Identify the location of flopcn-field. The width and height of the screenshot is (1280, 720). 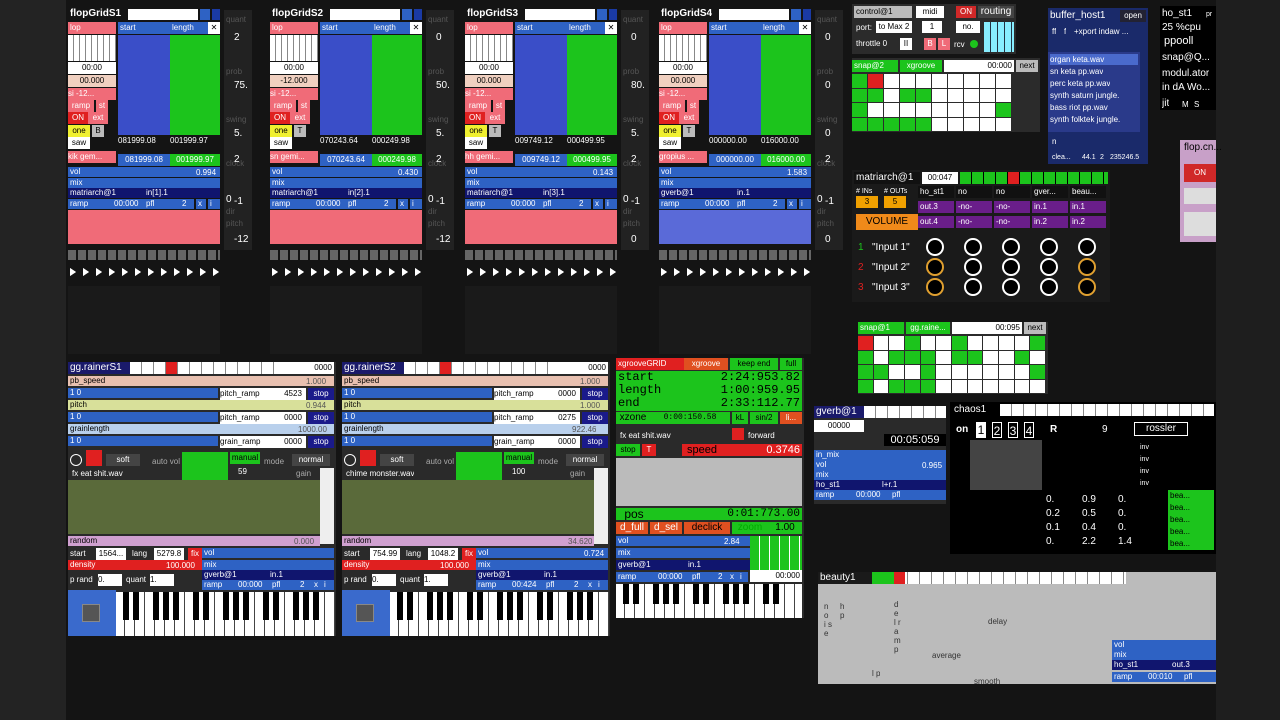
(1200, 224).